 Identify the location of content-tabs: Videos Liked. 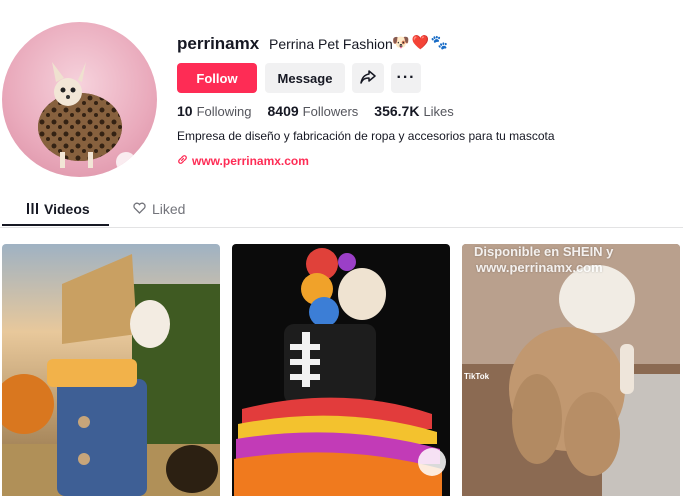
(341, 211).